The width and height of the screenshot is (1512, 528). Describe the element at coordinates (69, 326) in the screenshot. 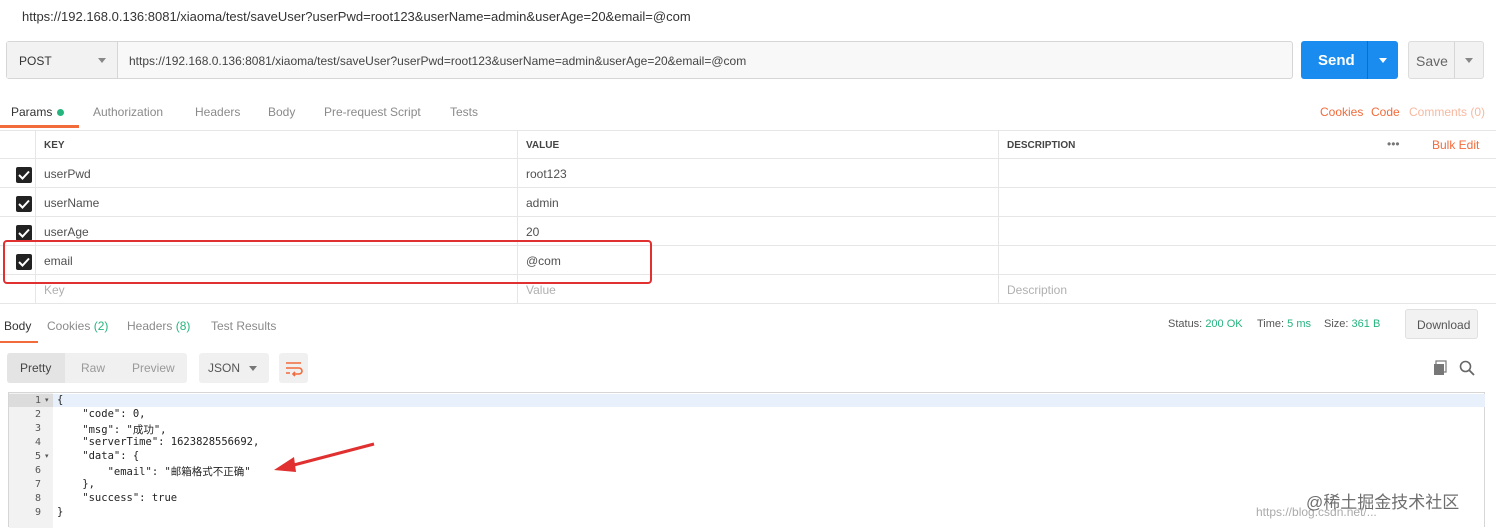

I see `response-tab-cookies-label: Cookies` at that location.